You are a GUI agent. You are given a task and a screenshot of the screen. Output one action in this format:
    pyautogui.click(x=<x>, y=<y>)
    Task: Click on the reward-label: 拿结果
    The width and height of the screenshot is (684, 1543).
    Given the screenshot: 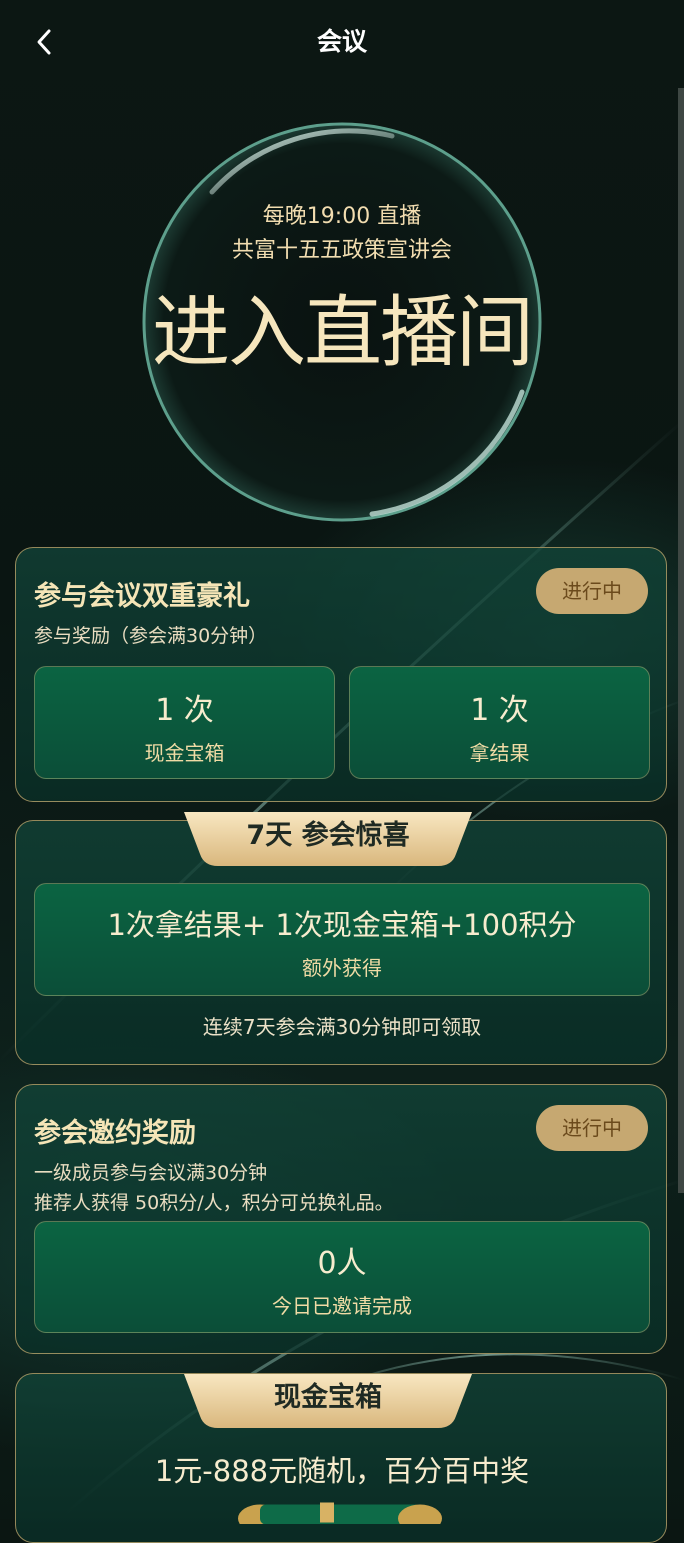 What is the action you would take?
    pyautogui.click(x=499, y=753)
    